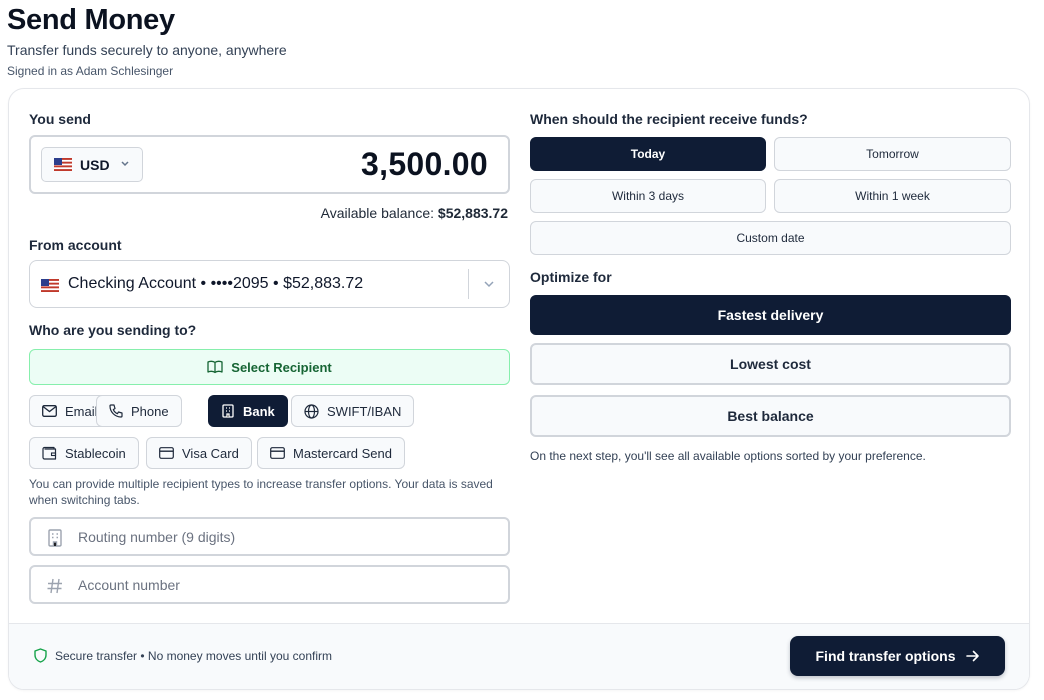 The width and height of the screenshot is (1044, 700). I want to click on optimize-label: Optimize for, so click(571, 277).